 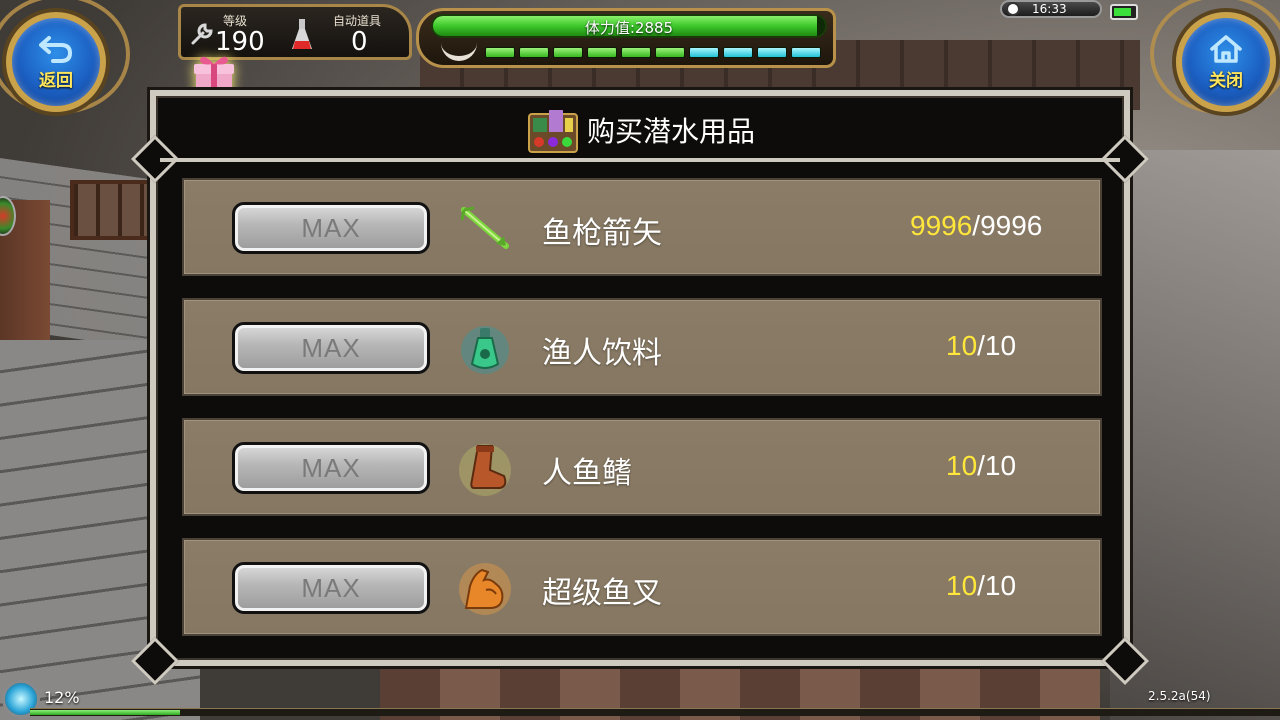 I want to click on shop-stall-icon, so click(x=552, y=131).